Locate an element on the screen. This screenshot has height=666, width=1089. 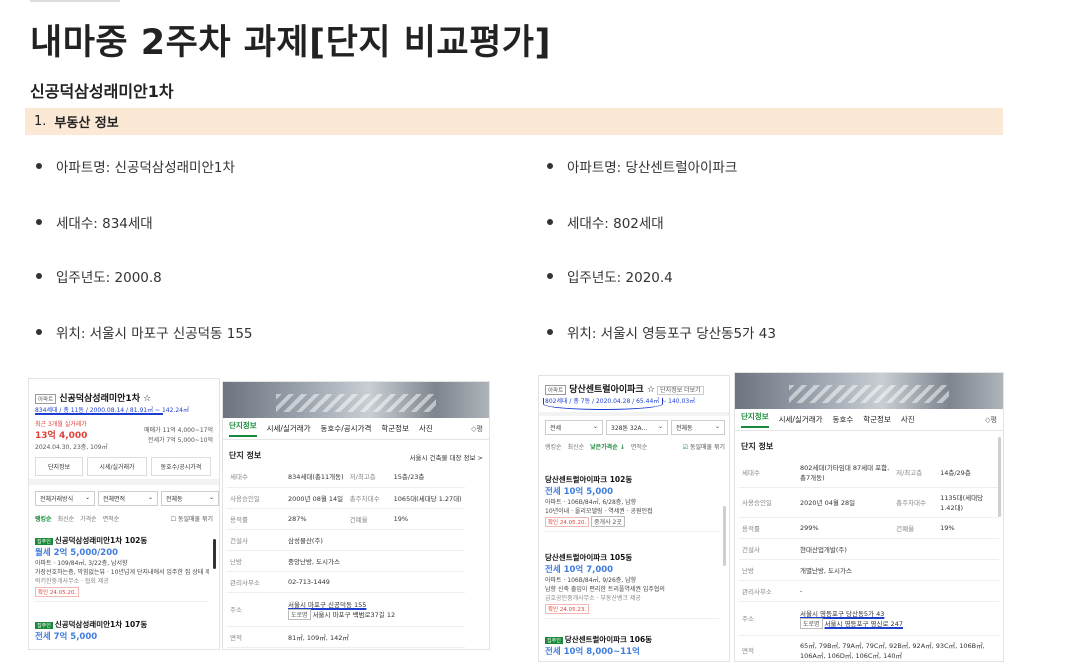
sort-chips: 랭킹순 최신순 가격순 면적순 is located at coordinates (77, 518).